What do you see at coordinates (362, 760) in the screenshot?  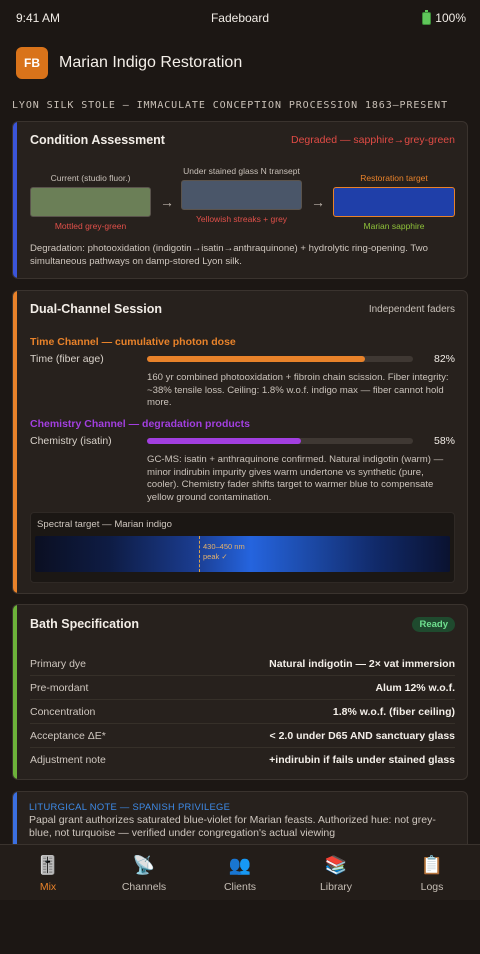 I see `spec-value: +indirubin if fails under stained glass` at bounding box center [362, 760].